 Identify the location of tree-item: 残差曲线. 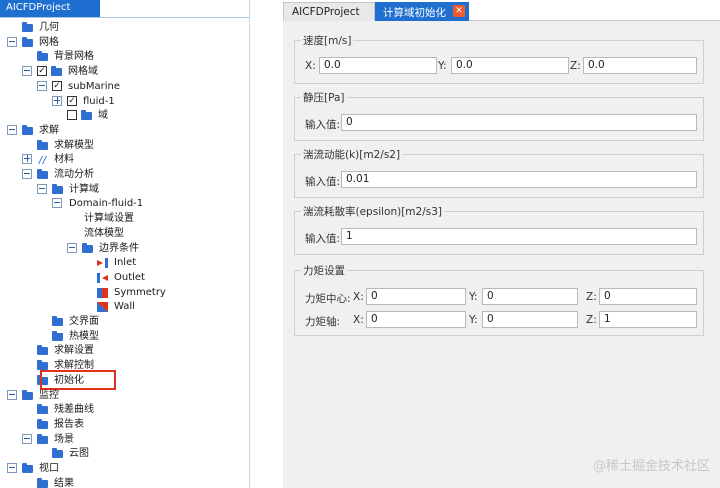
(124, 409).